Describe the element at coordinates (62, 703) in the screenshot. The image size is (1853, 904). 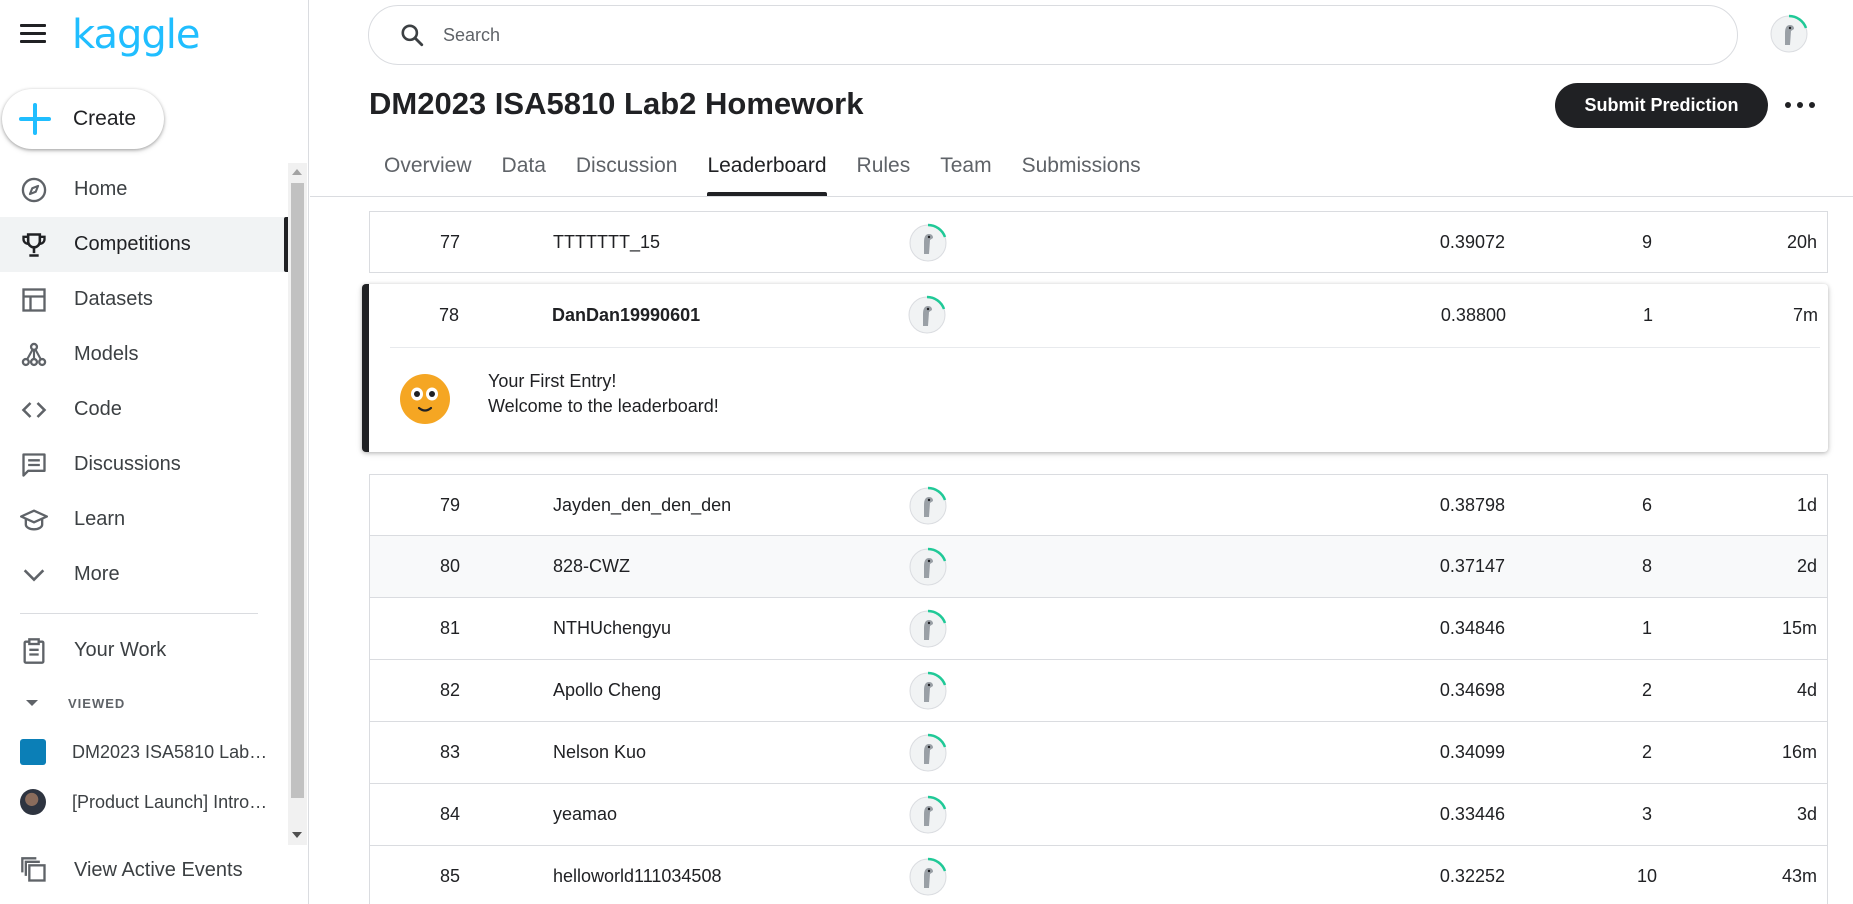
I see `viewed-section-toggle: VIEWED` at that location.